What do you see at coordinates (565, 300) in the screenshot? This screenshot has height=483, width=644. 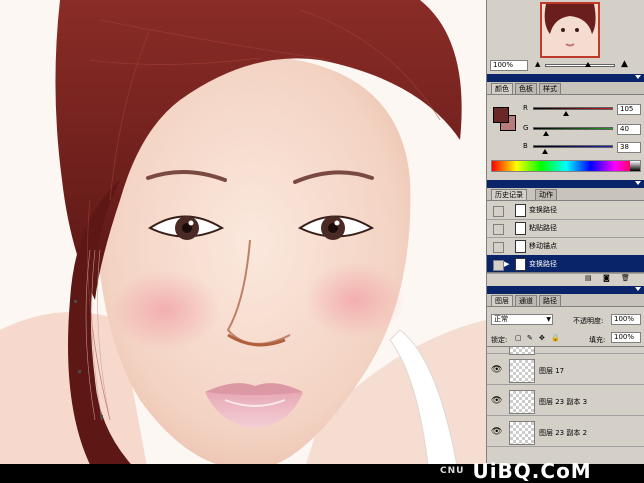 I see `layers-panel-tabs: 图层 通道 路径` at bounding box center [565, 300].